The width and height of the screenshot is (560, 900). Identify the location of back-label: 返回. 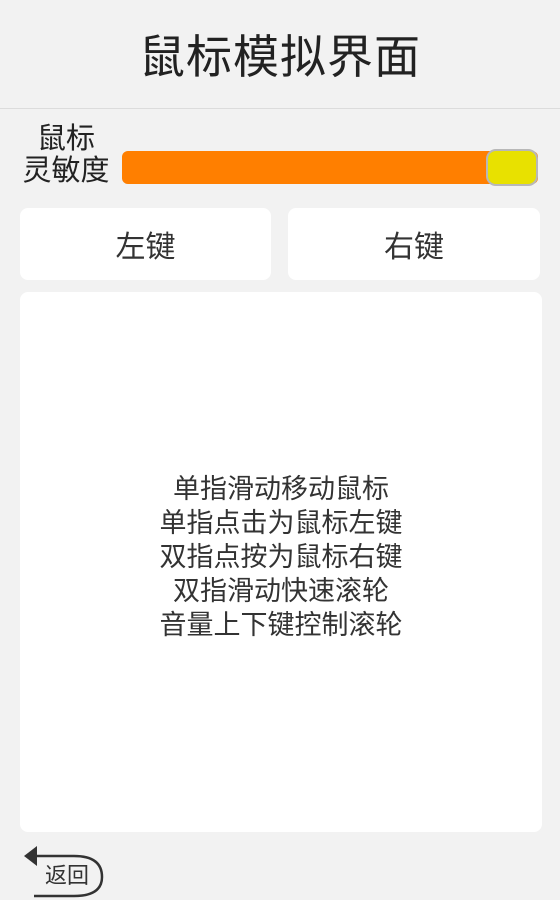
(66, 876).